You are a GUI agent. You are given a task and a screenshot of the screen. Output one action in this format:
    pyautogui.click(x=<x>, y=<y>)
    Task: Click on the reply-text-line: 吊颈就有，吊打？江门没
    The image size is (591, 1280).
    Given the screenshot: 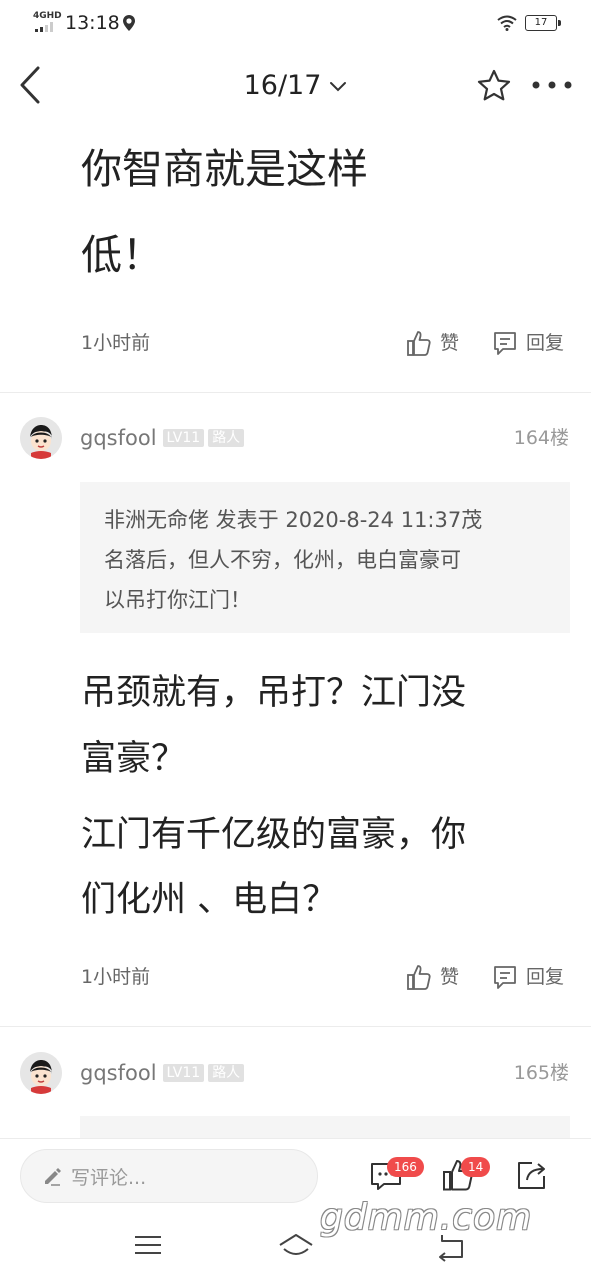 What is the action you would take?
    pyautogui.click(x=274, y=693)
    